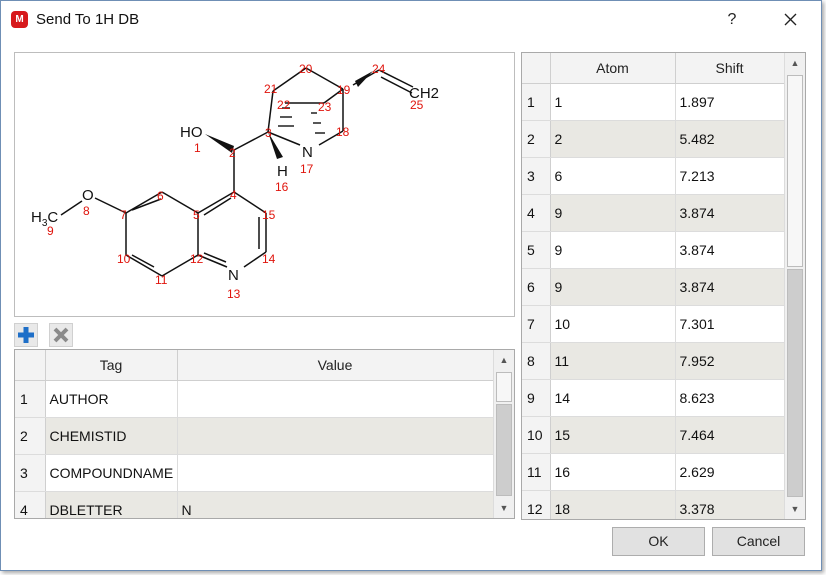  What do you see at coordinates (613, 435) in the screenshot?
I see `atom-cell: 15` at bounding box center [613, 435].